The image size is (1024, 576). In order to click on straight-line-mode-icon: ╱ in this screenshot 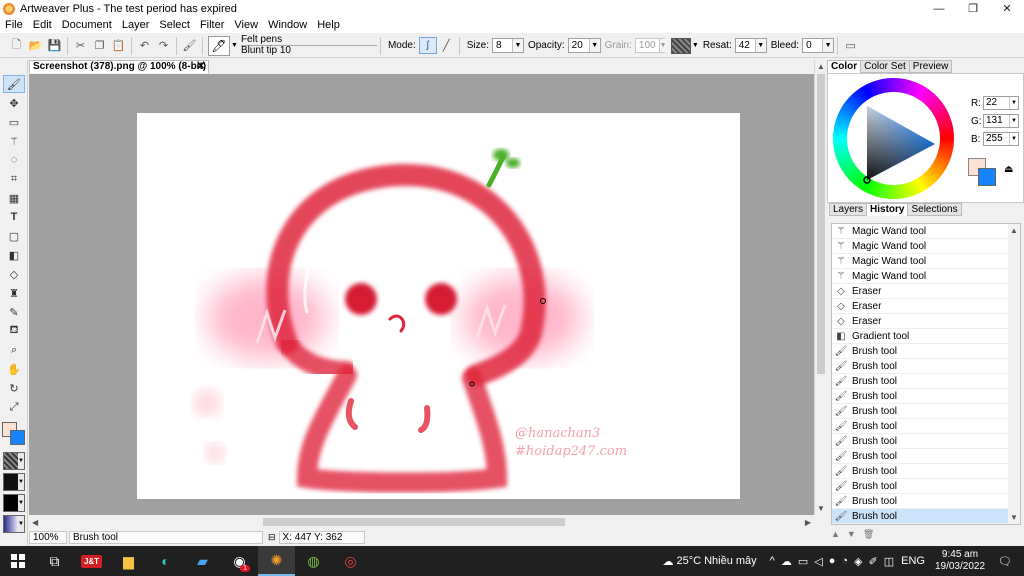, I will do `click(446, 45)`.